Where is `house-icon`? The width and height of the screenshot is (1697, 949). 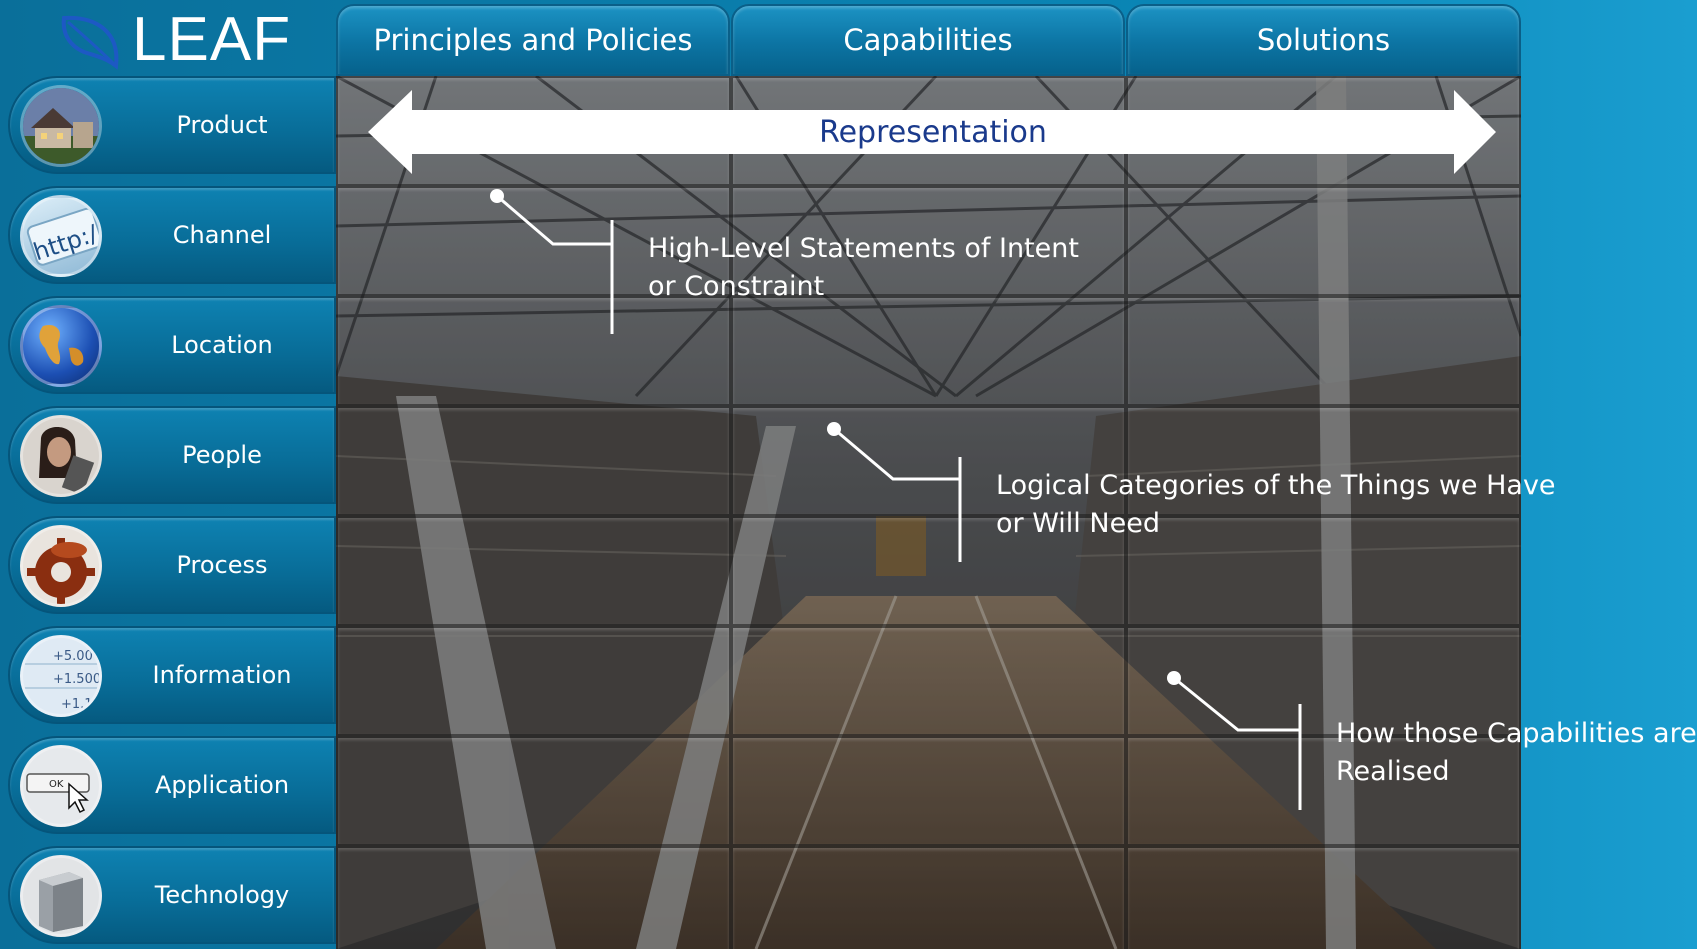
house-icon is located at coordinates (61, 126).